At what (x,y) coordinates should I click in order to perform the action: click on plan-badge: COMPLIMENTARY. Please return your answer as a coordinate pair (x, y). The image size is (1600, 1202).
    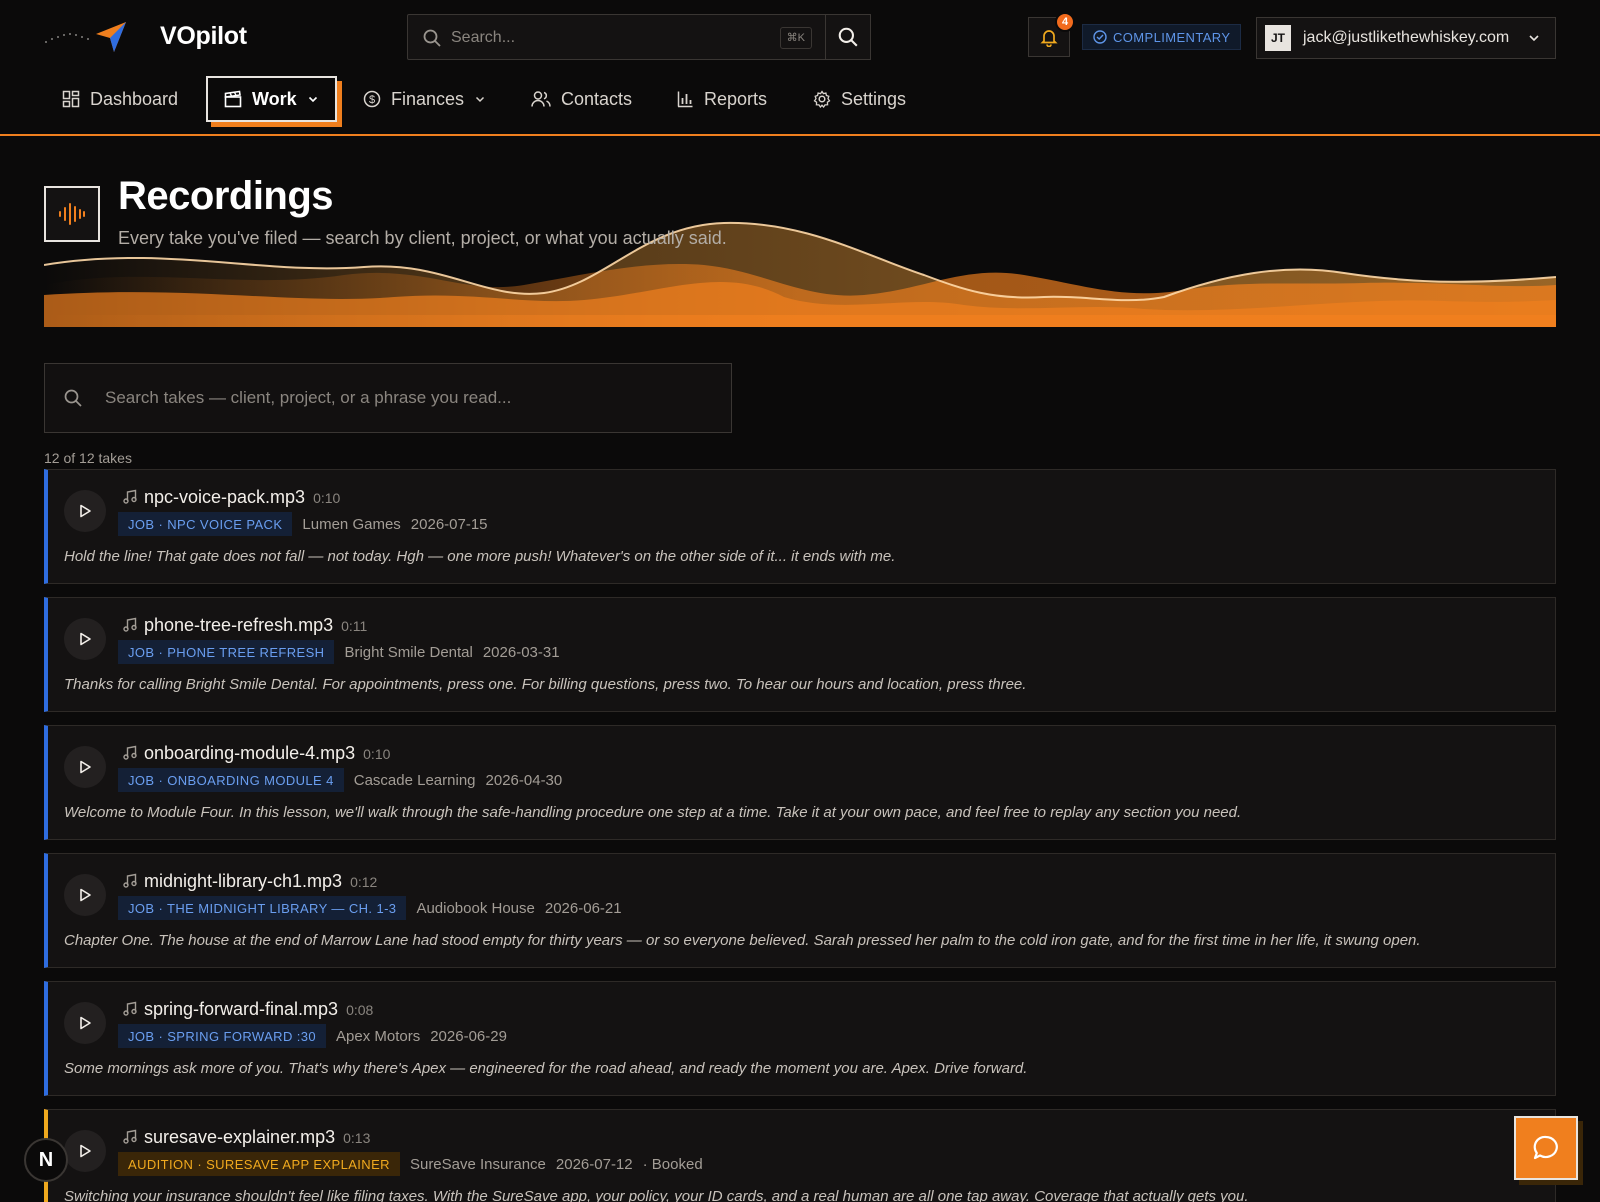
    Looking at the image, I should click on (1162, 37).